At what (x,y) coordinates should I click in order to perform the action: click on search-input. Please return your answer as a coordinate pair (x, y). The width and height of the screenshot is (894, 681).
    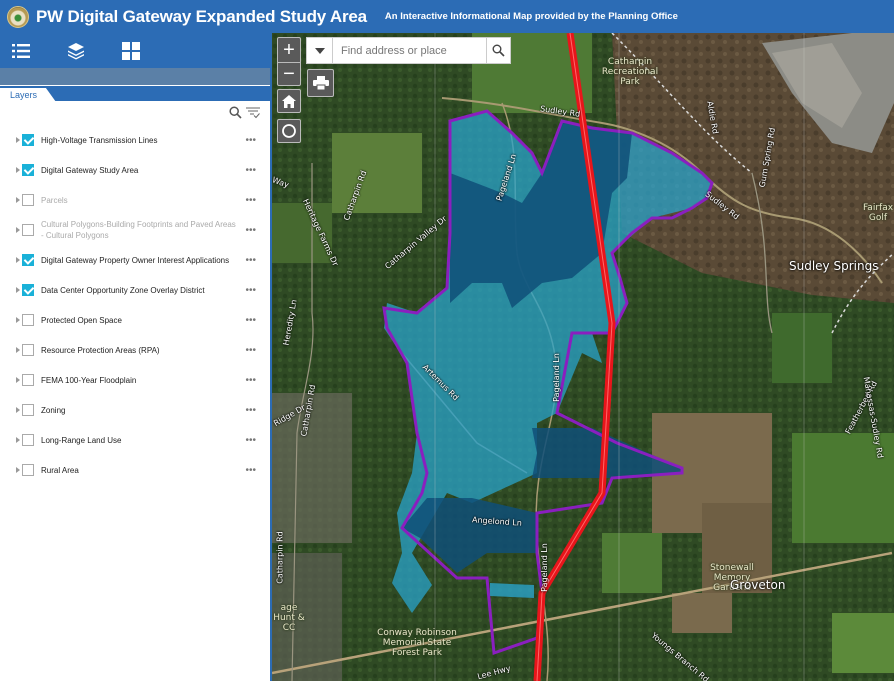
    Looking at the image, I should click on (409, 50).